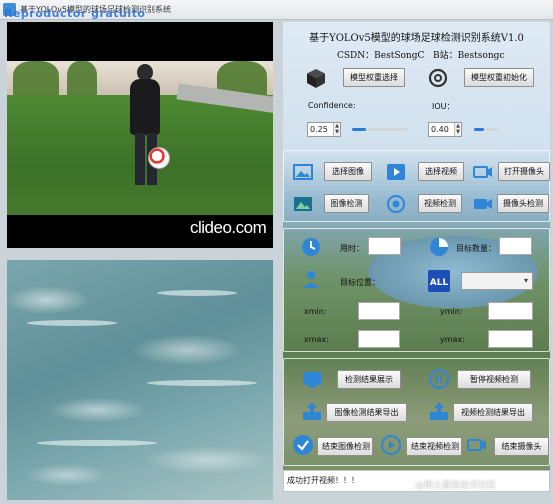 This screenshot has height=504, width=553. Describe the element at coordinates (140, 138) in the screenshot. I see `video-frame` at that location.